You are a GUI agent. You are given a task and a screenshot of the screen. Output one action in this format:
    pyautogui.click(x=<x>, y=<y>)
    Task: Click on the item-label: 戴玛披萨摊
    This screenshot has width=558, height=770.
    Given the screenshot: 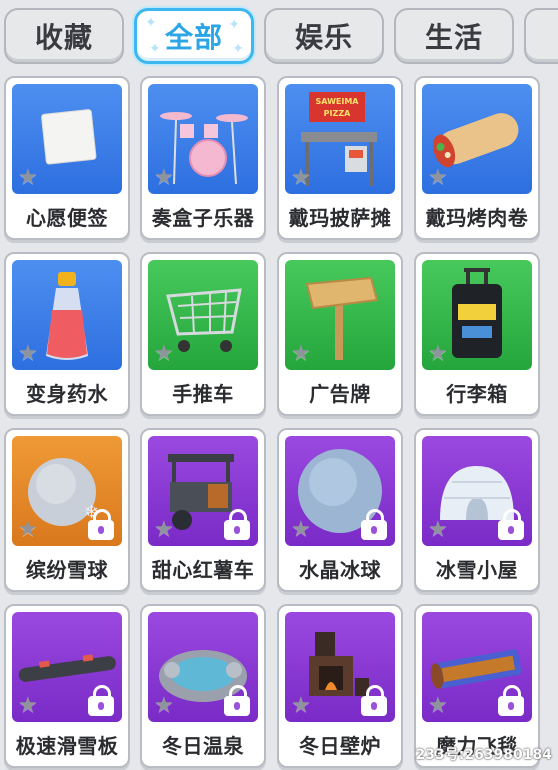 What is the action you would take?
    pyautogui.click(x=340, y=217)
    